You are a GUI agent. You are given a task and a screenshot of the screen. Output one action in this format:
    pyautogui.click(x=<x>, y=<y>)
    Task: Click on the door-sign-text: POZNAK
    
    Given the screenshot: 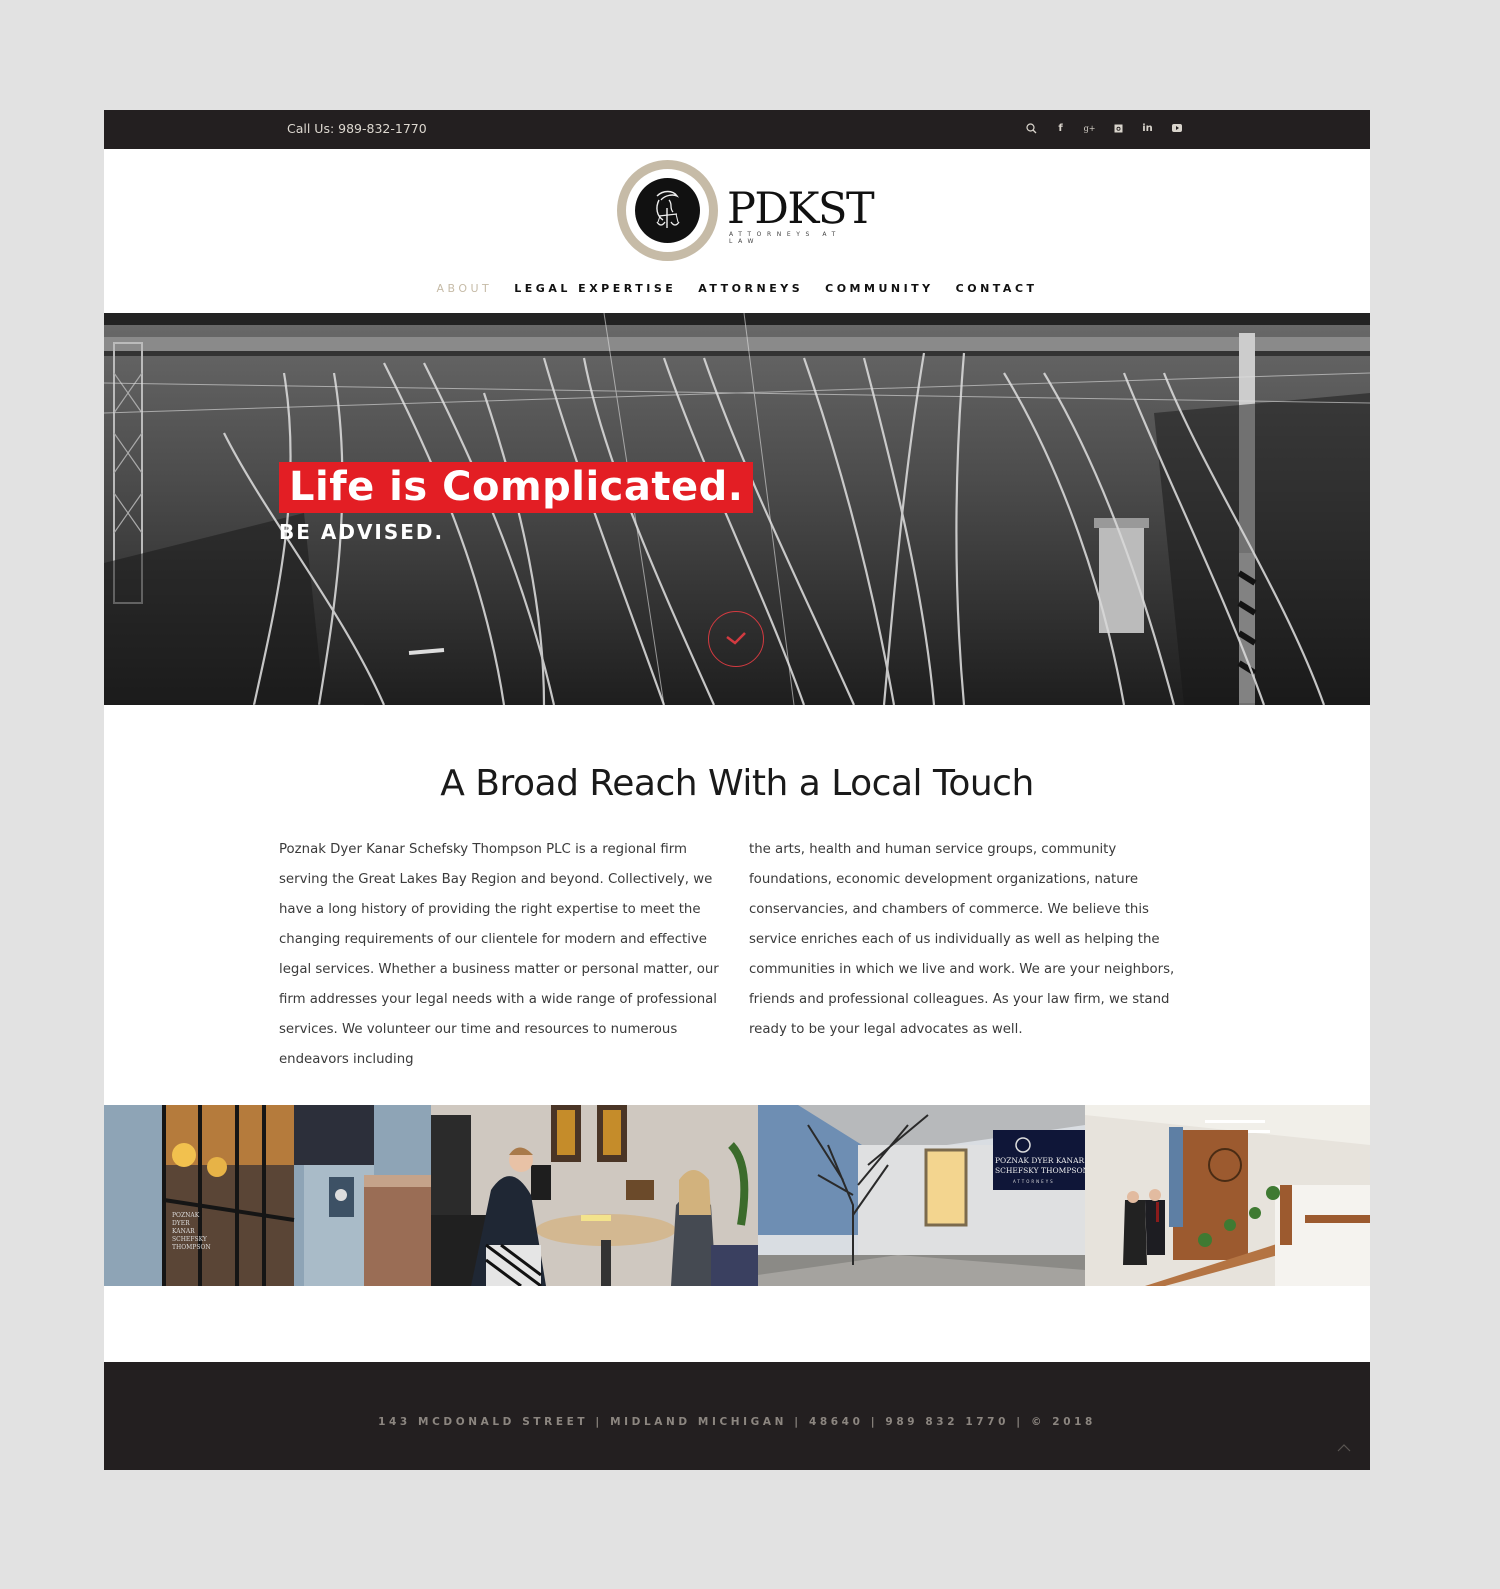 What is the action you would take?
    pyautogui.click(x=186, y=1215)
    